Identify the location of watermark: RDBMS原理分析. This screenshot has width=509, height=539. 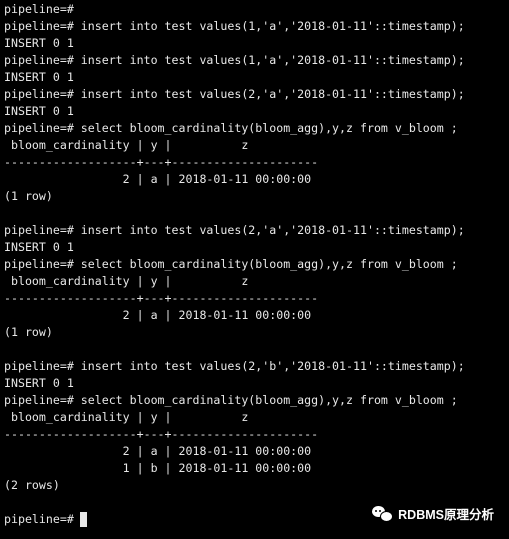
(433, 513).